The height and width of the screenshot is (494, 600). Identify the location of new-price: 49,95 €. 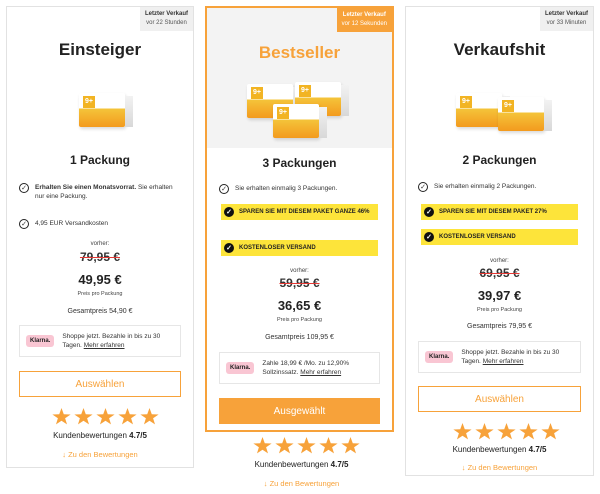
(100, 279).